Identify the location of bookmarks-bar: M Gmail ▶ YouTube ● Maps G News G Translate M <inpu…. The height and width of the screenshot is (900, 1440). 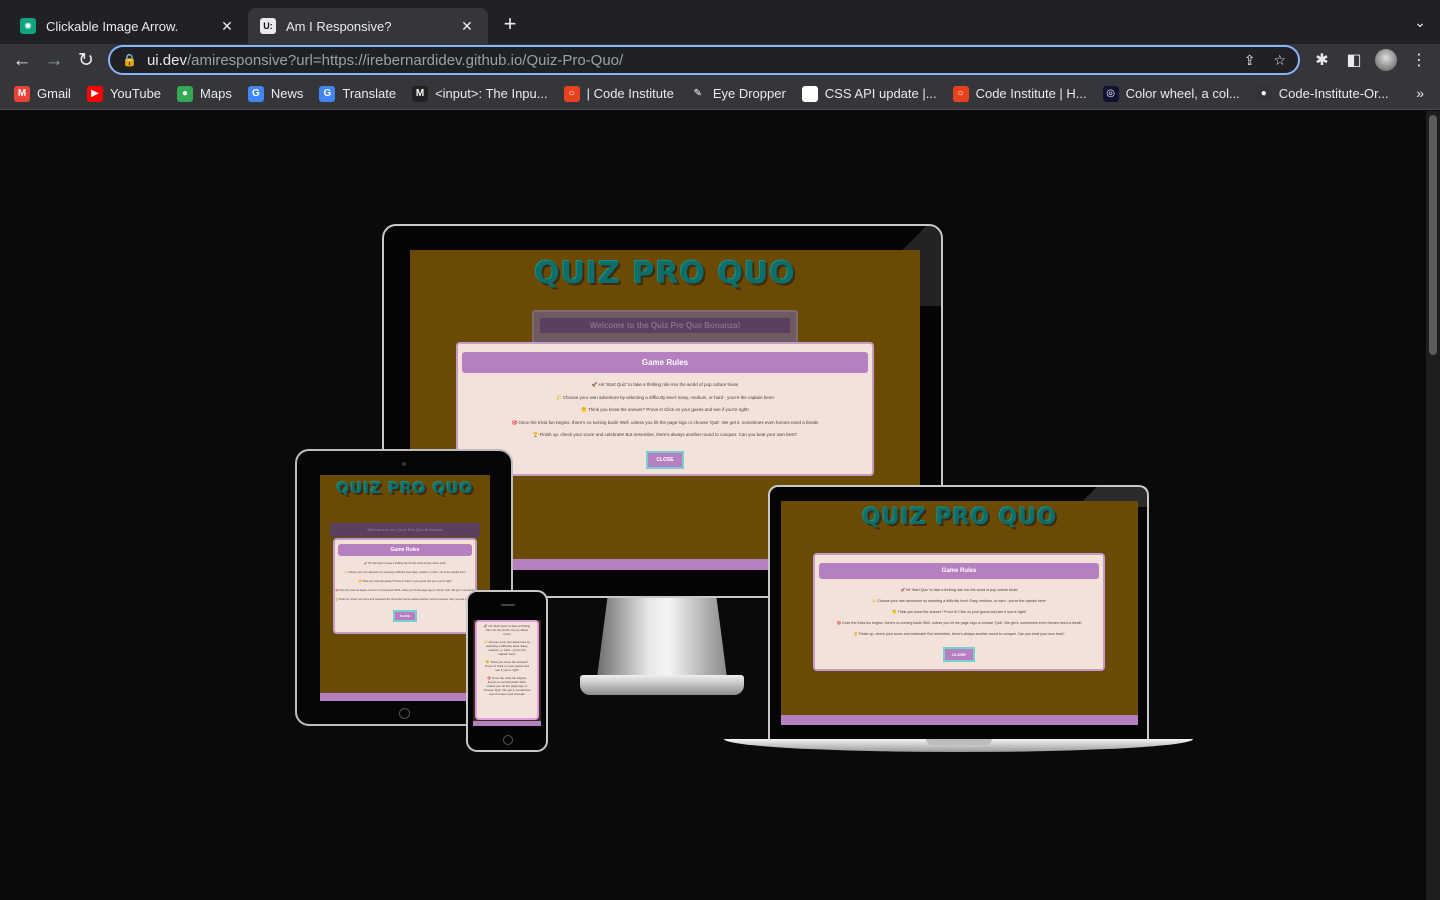
(720, 94).